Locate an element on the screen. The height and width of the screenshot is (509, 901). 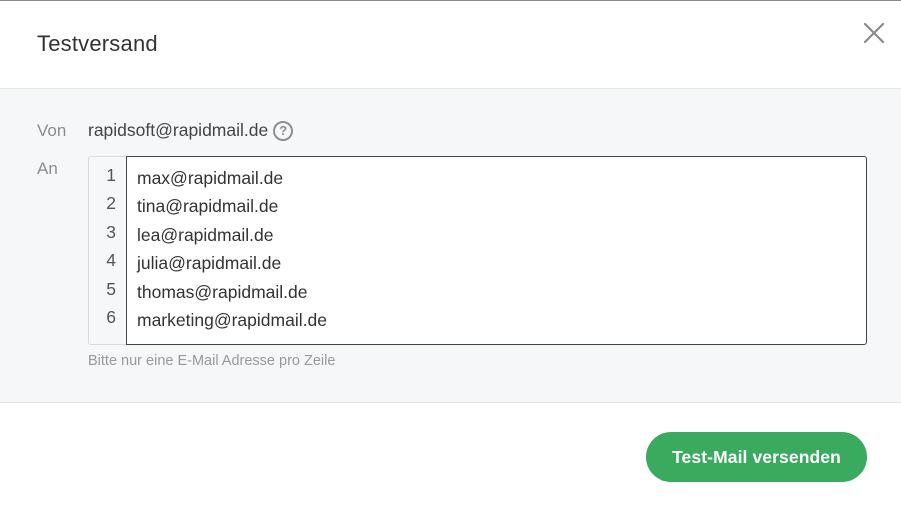
line-number: 3 is located at coordinates (111, 231).